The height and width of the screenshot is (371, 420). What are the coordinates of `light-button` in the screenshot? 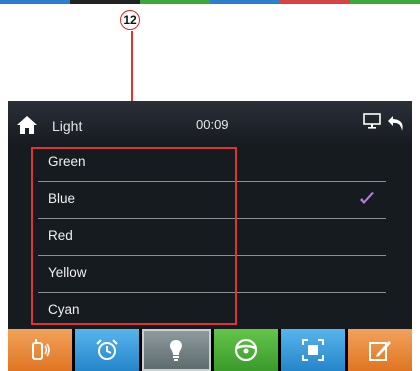 It's located at (176, 350).